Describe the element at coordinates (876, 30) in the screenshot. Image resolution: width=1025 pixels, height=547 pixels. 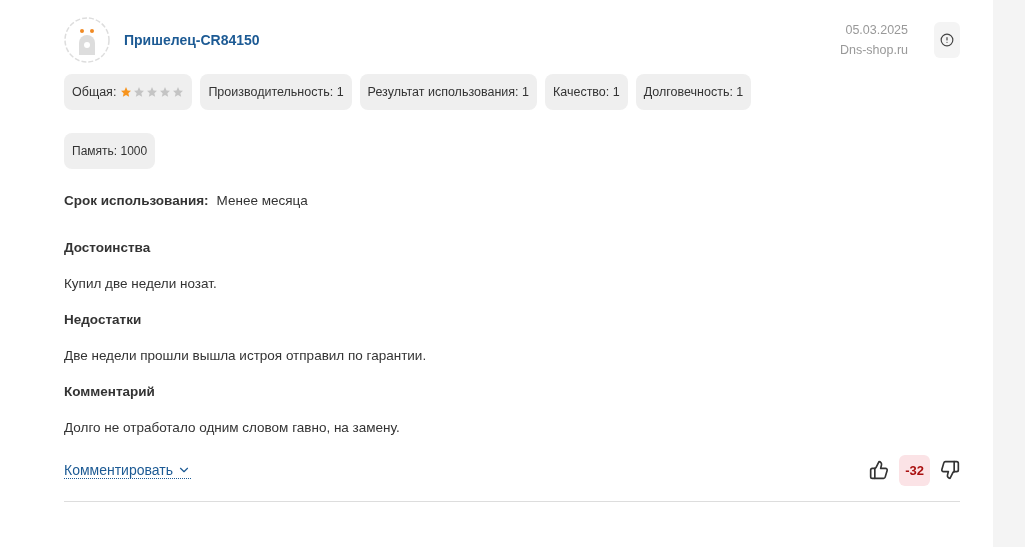
I see `review-date: 05.03.2025` at that location.